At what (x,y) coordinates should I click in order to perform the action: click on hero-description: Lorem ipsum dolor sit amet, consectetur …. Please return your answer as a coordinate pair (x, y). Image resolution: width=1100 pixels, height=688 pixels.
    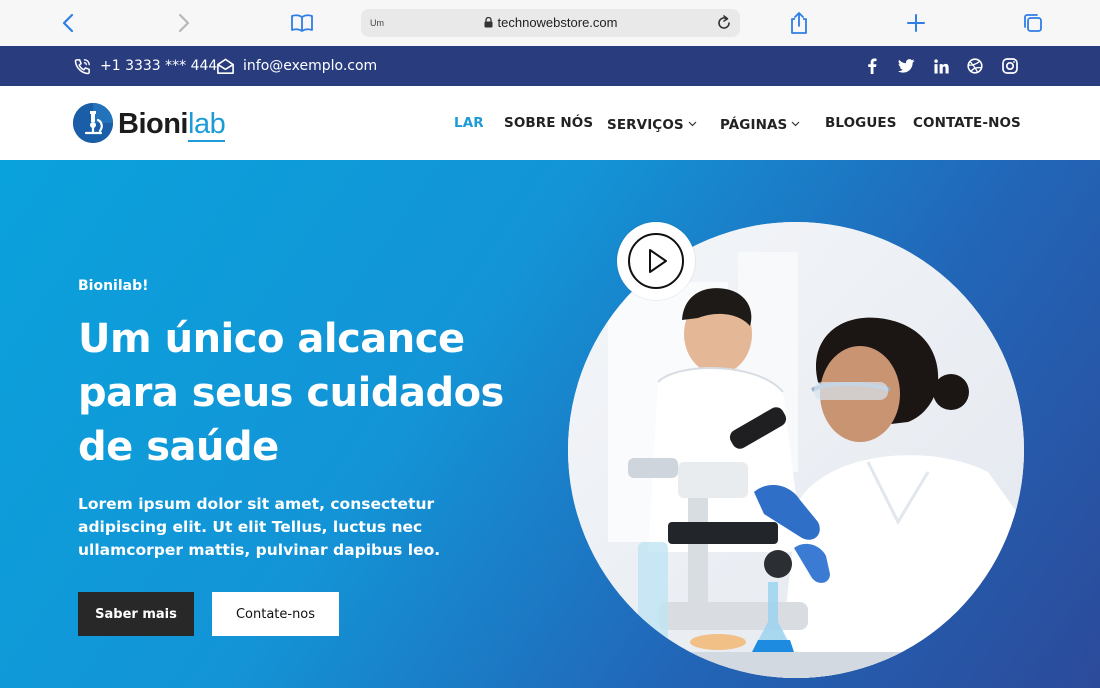
    Looking at the image, I should click on (259, 527).